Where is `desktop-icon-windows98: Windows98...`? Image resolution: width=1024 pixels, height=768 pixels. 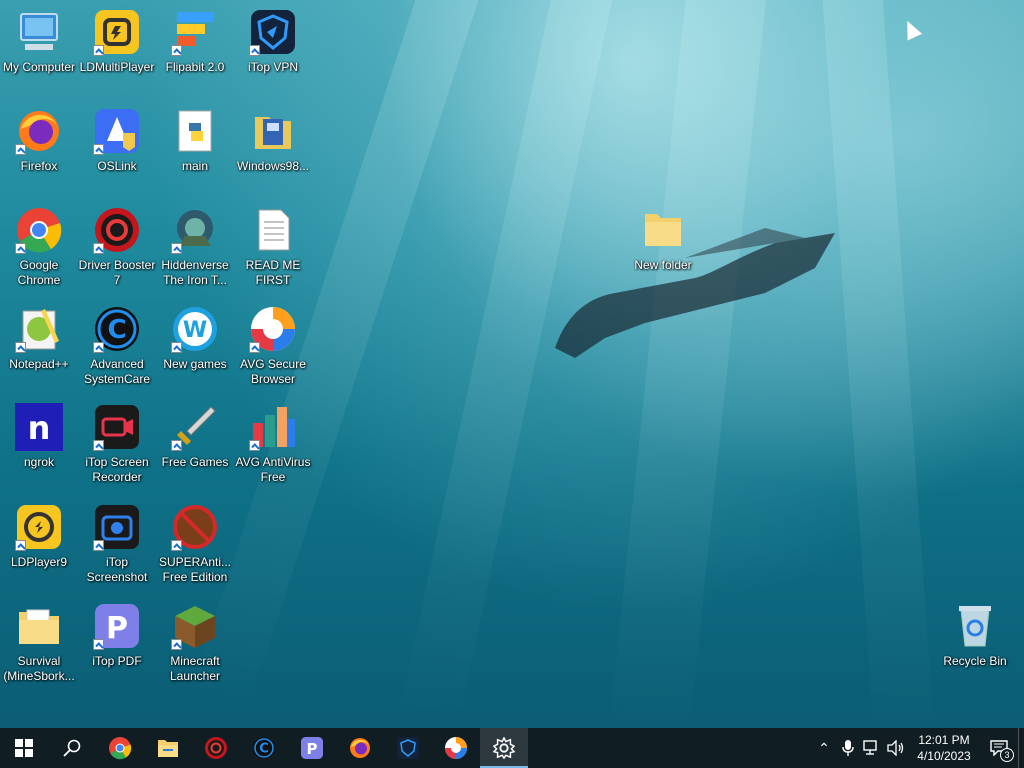 desktop-icon-windows98: Windows98... is located at coordinates (273, 140).